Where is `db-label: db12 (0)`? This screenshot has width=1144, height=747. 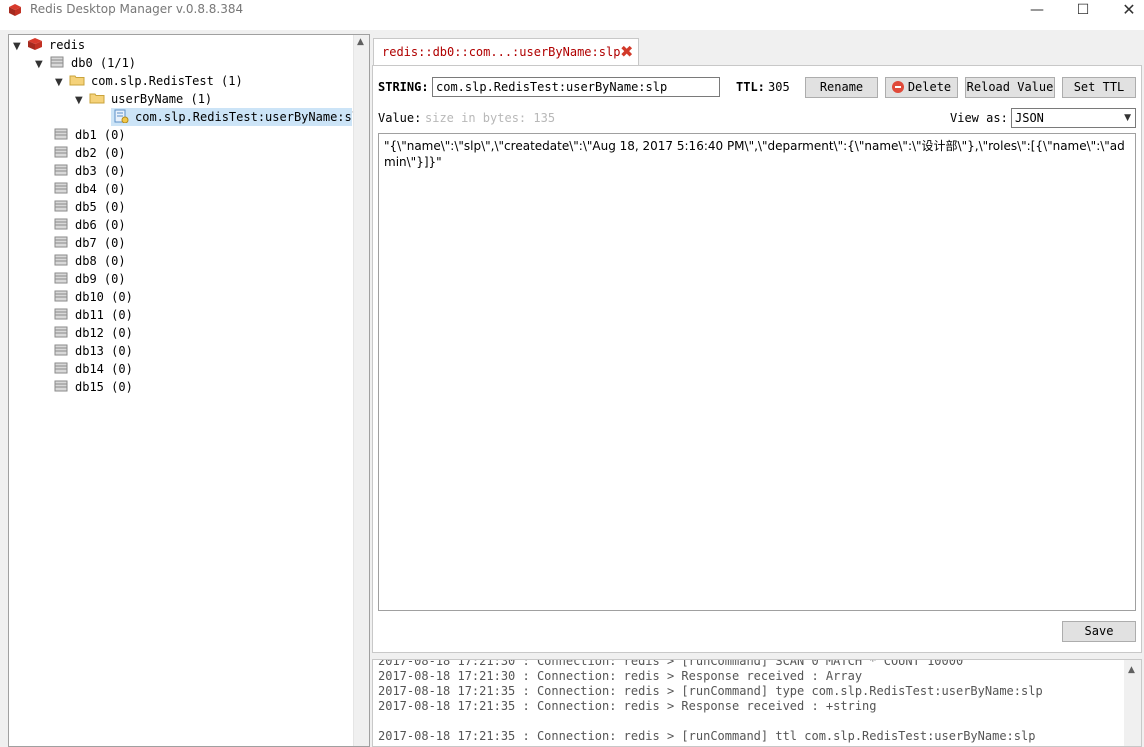 db-label: db12 (0) is located at coordinates (104, 333).